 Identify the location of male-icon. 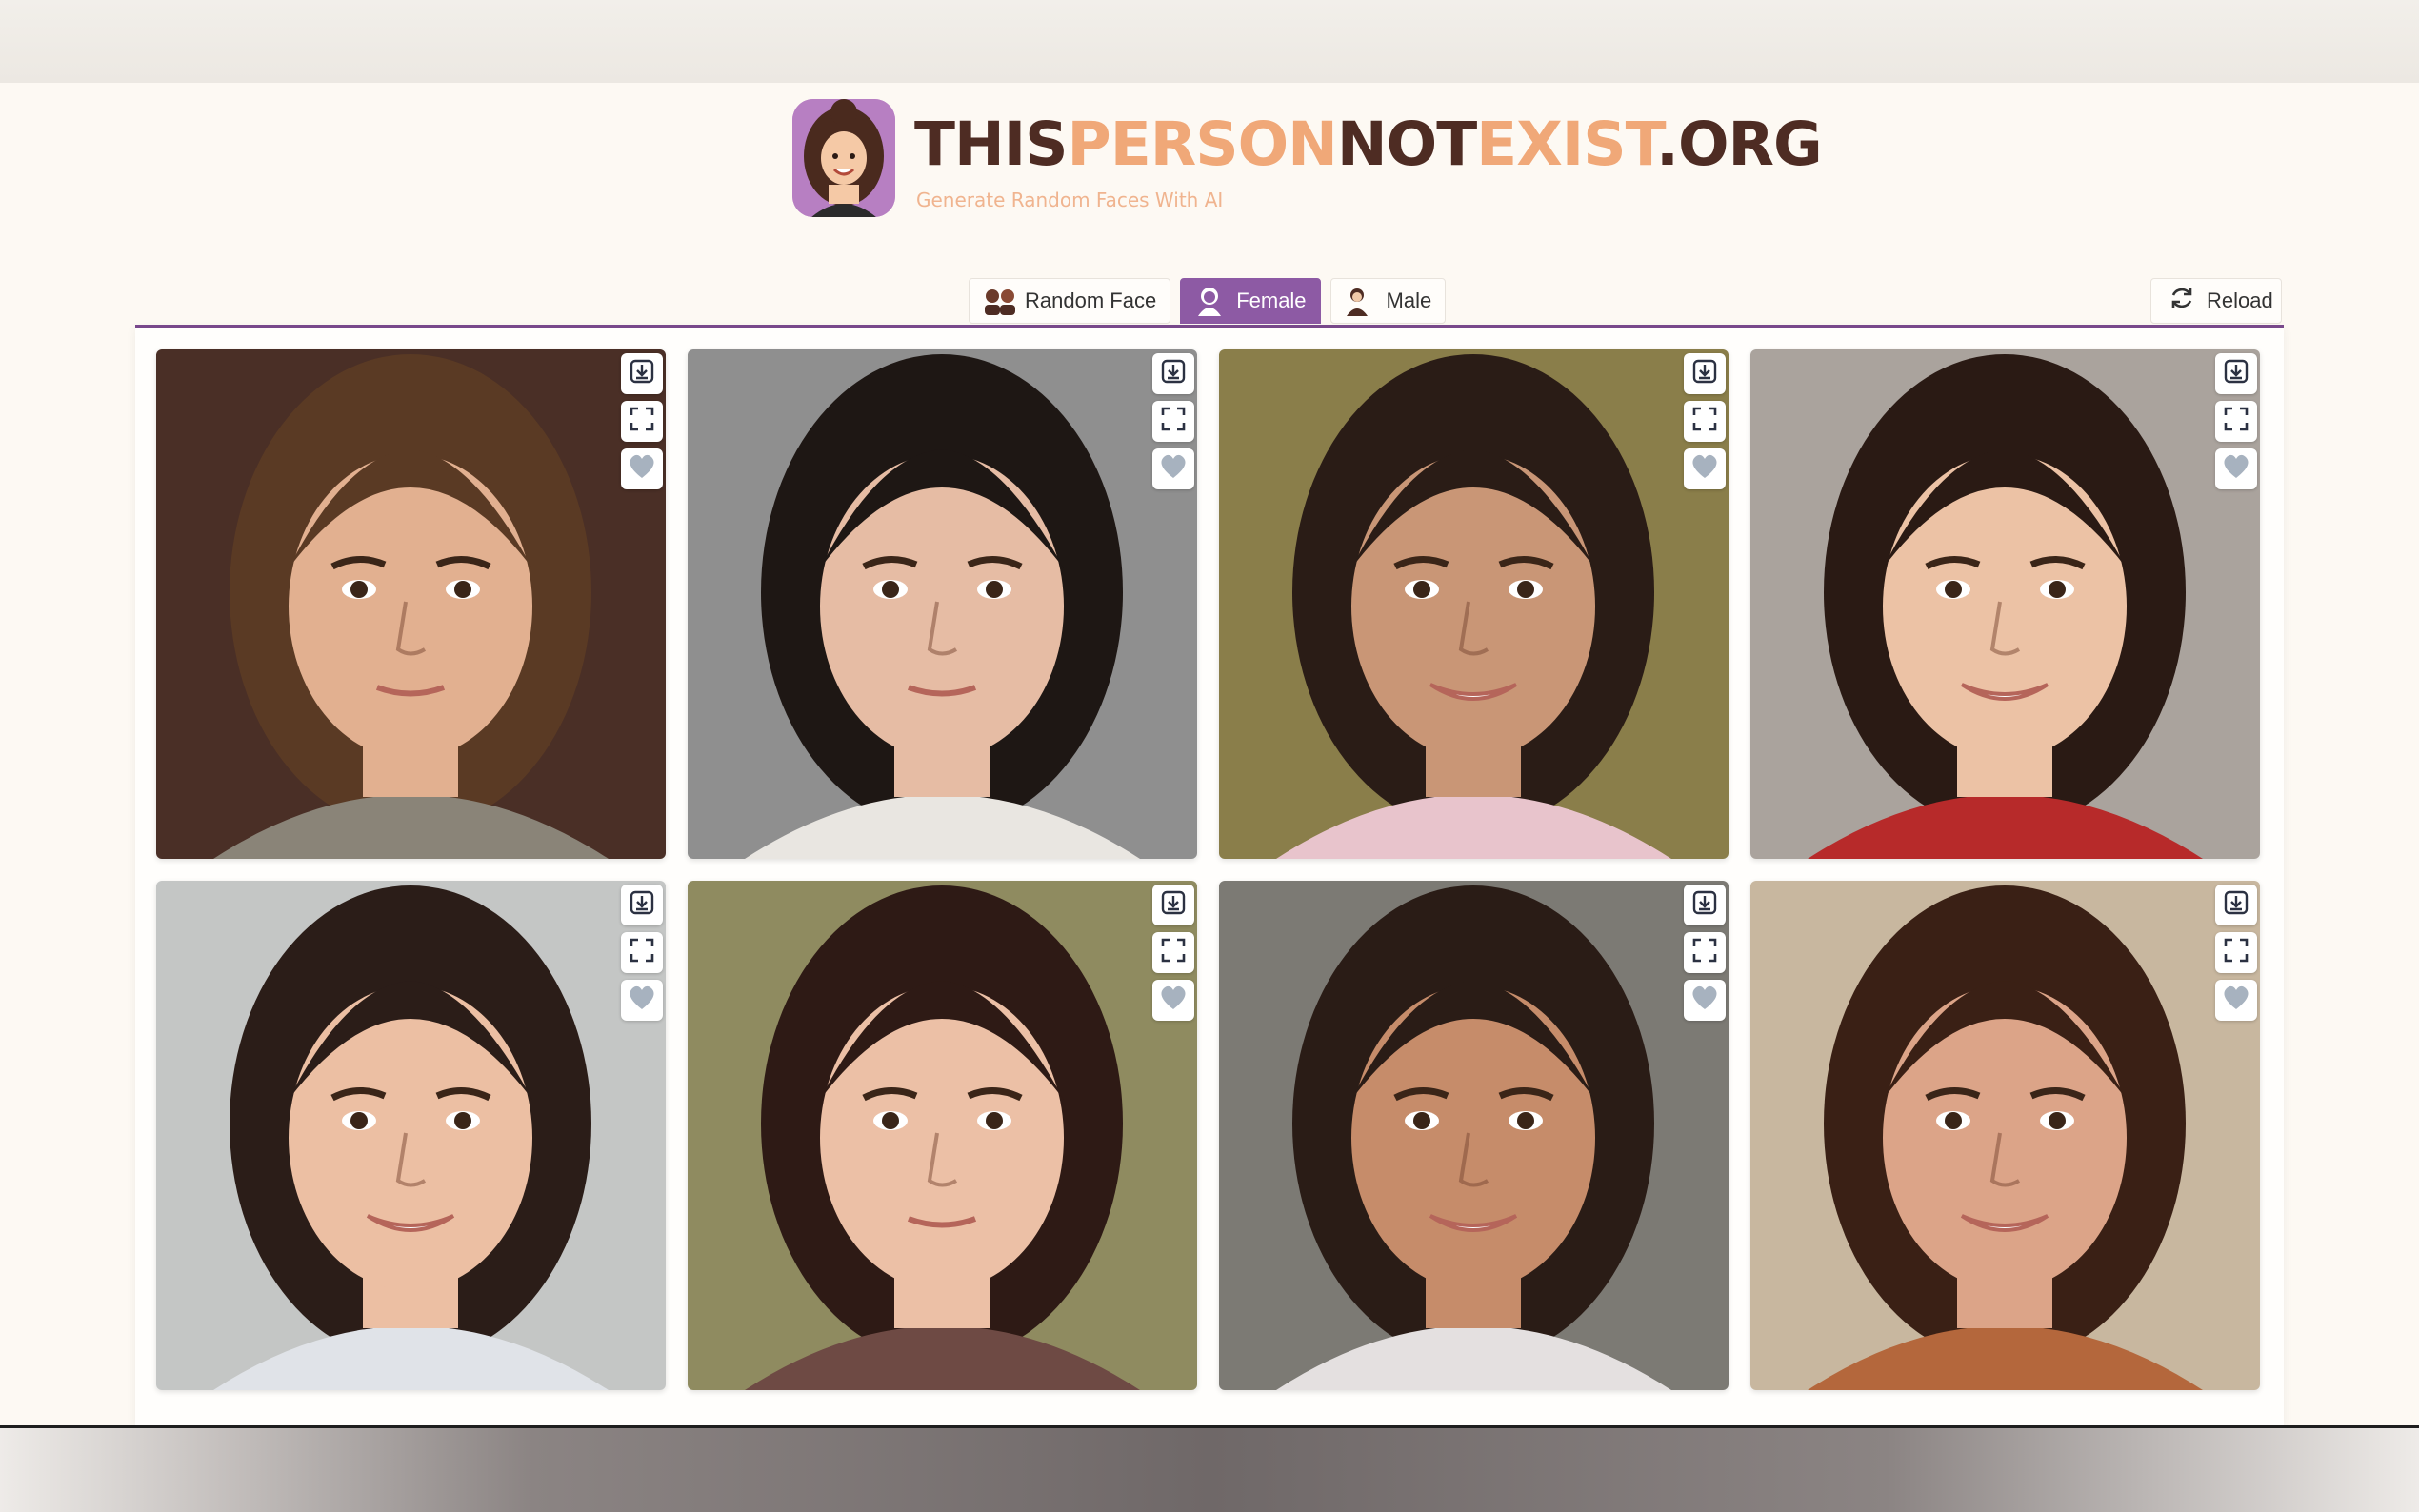
(1360, 301).